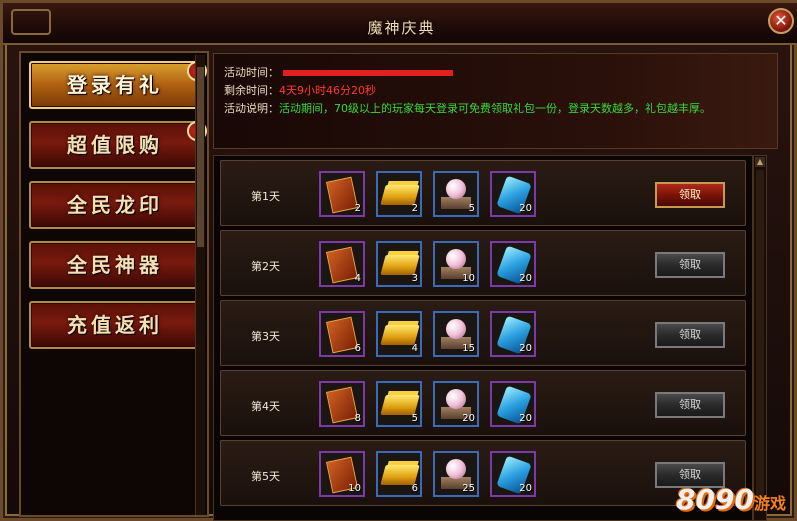  What do you see at coordinates (327, 90) in the screenshot?
I see `remaining-time-value: 4天9小时46分20秒` at bounding box center [327, 90].